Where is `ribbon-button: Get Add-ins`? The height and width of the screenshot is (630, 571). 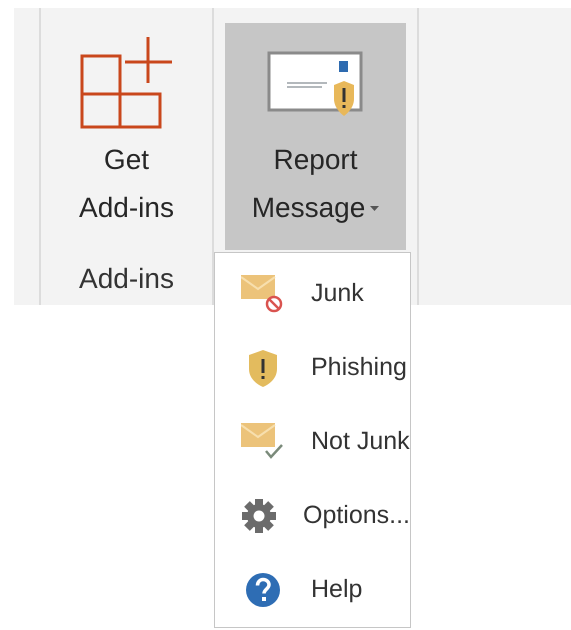 ribbon-button: Get Add-ins is located at coordinates (126, 136).